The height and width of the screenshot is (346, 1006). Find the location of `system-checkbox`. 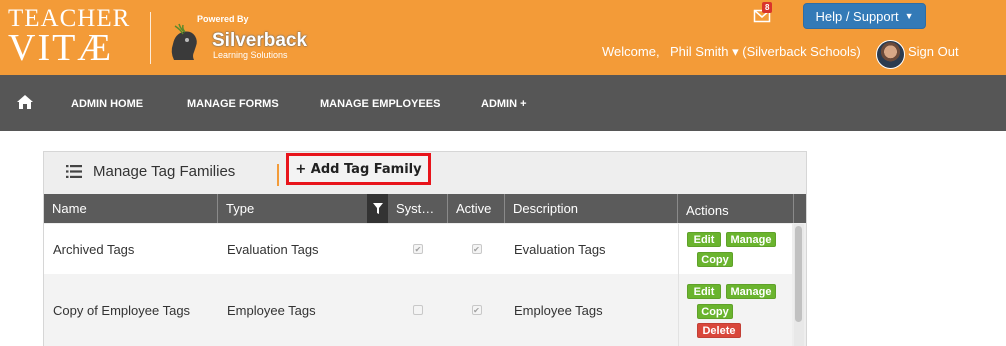

system-checkbox is located at coordinates (418, 310).